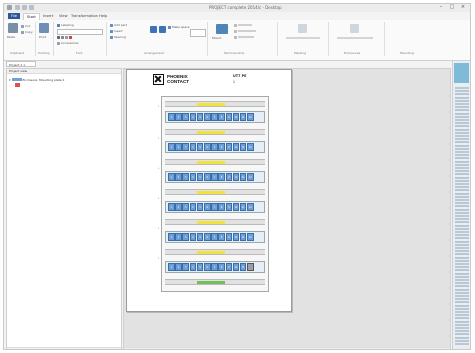 Image resolution: width=475 pixels, height=353 pixels. Describe the element at coordinates (221, 177) in the screenshot. I see `terminal-block: 8` at that location.